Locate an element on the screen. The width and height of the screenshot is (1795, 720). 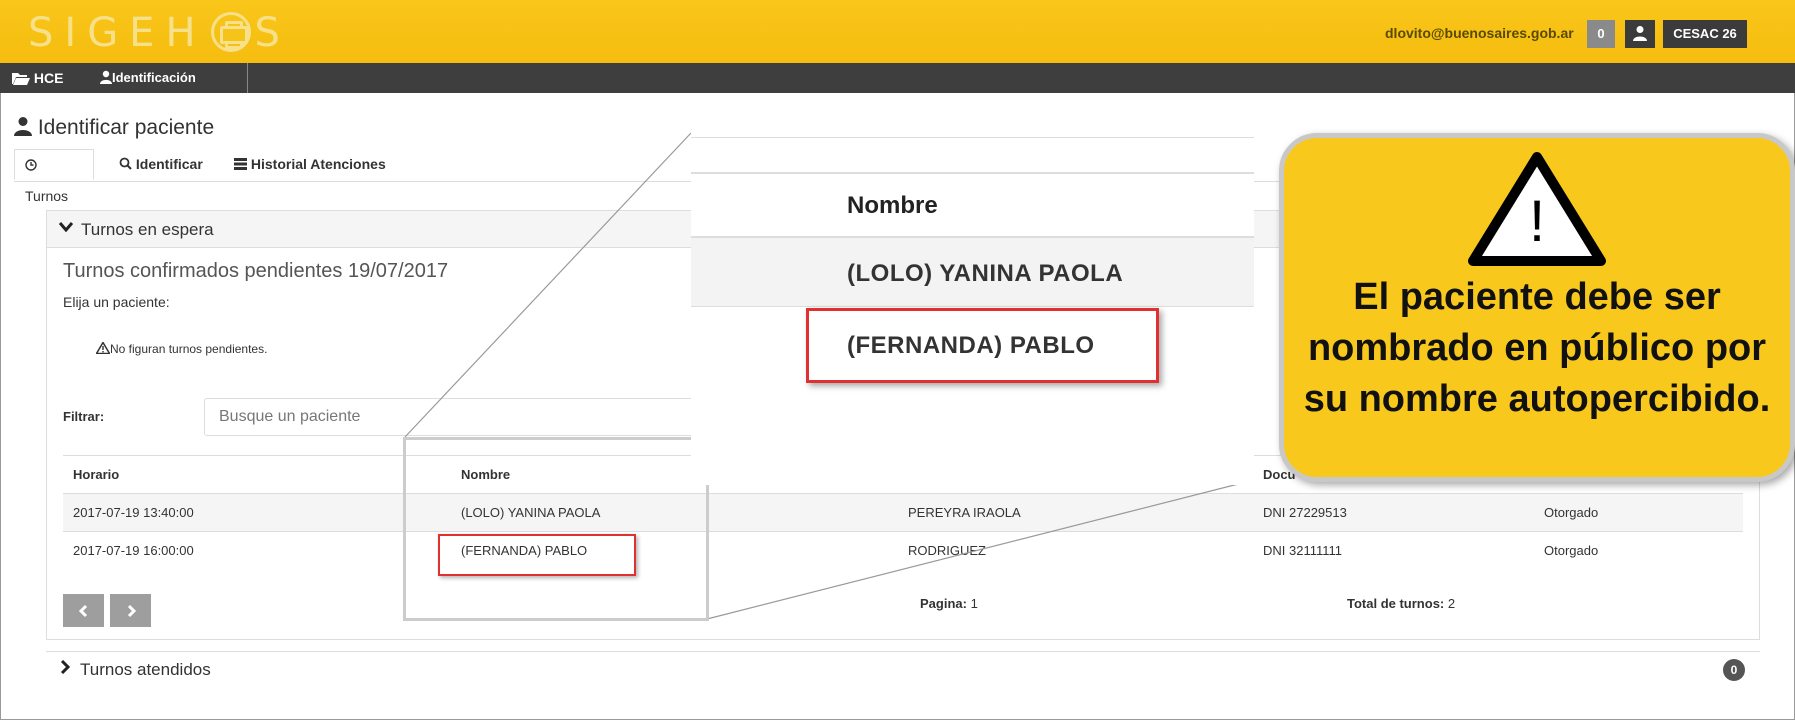
app-logo-text-tail: S is located at coordinates (272, 33).